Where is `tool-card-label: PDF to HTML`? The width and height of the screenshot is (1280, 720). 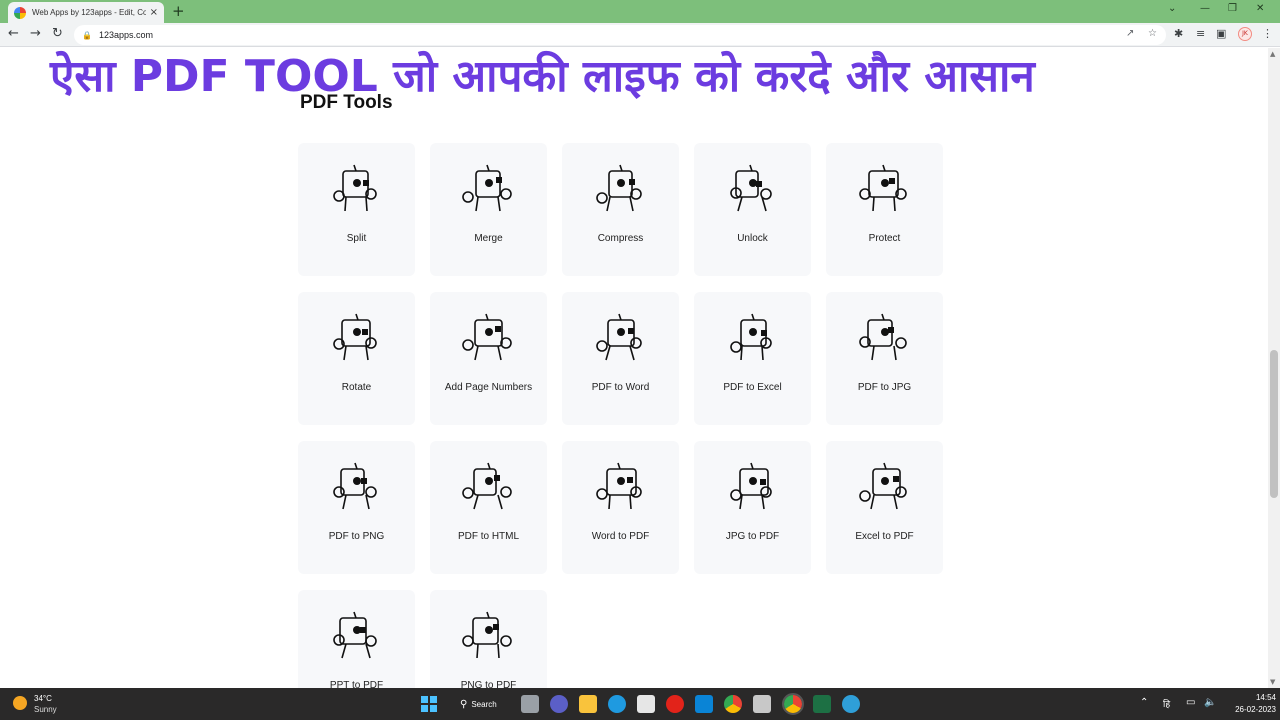
tool-card-label: PDF to HTML is located at coordinates (488, 536).